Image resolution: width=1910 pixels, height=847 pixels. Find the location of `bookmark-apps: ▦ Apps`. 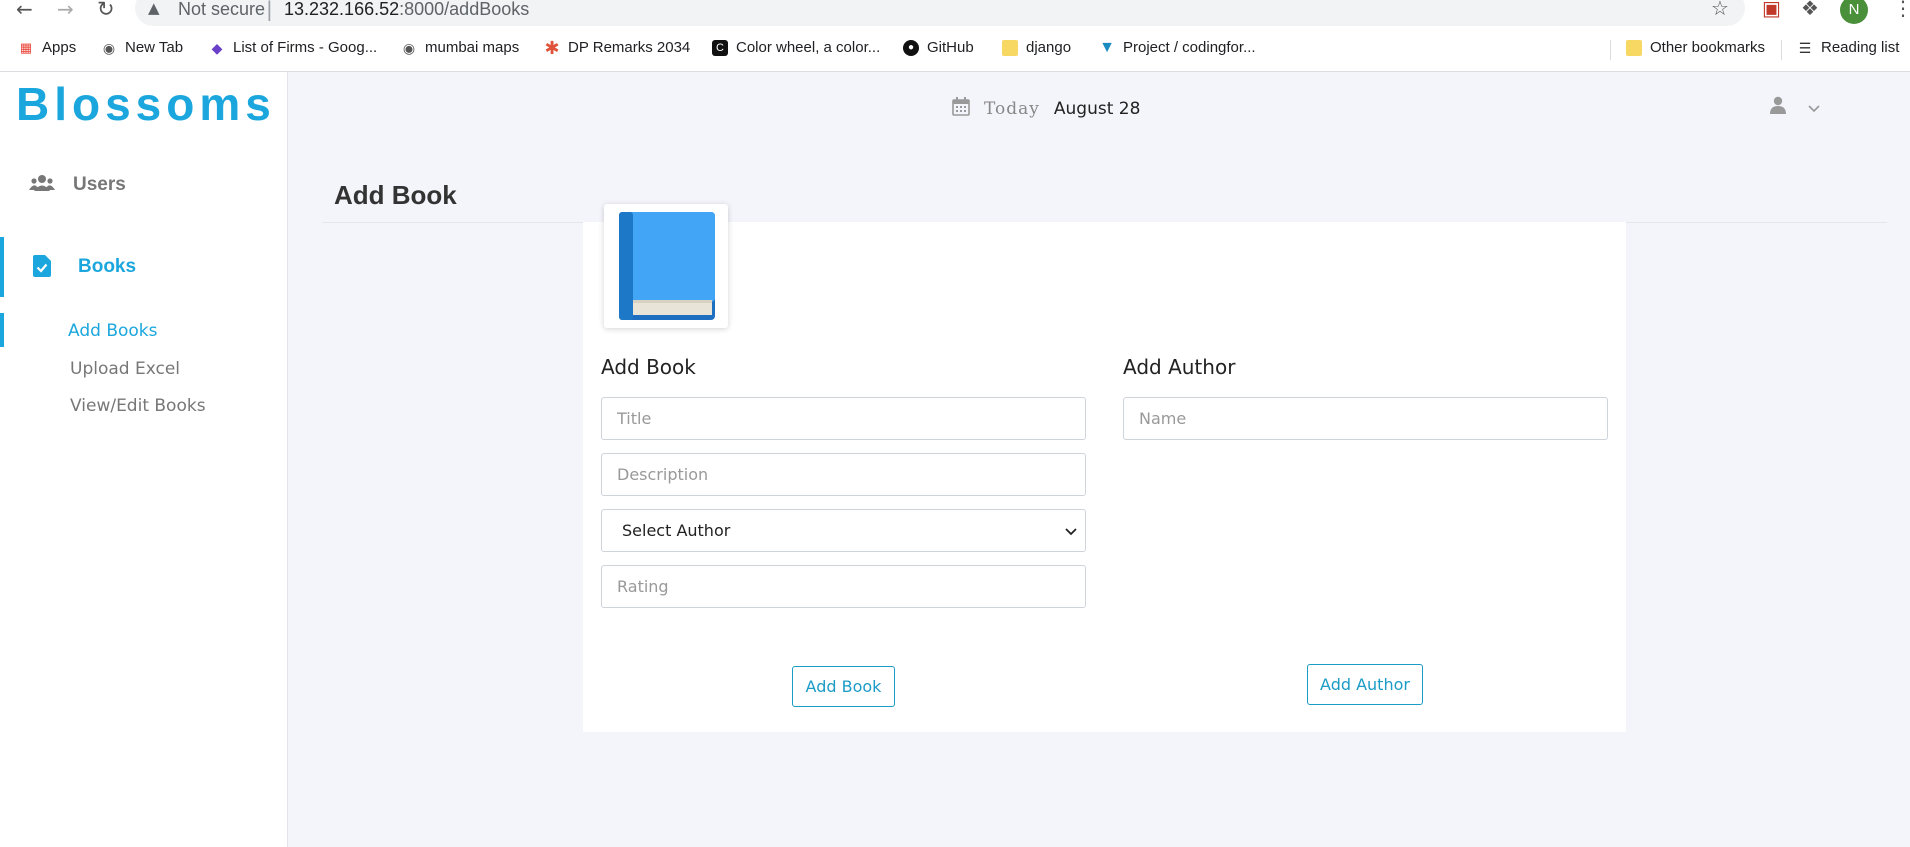

bookmark-apps: ▦ Apps is located at coordinates (47, 47).